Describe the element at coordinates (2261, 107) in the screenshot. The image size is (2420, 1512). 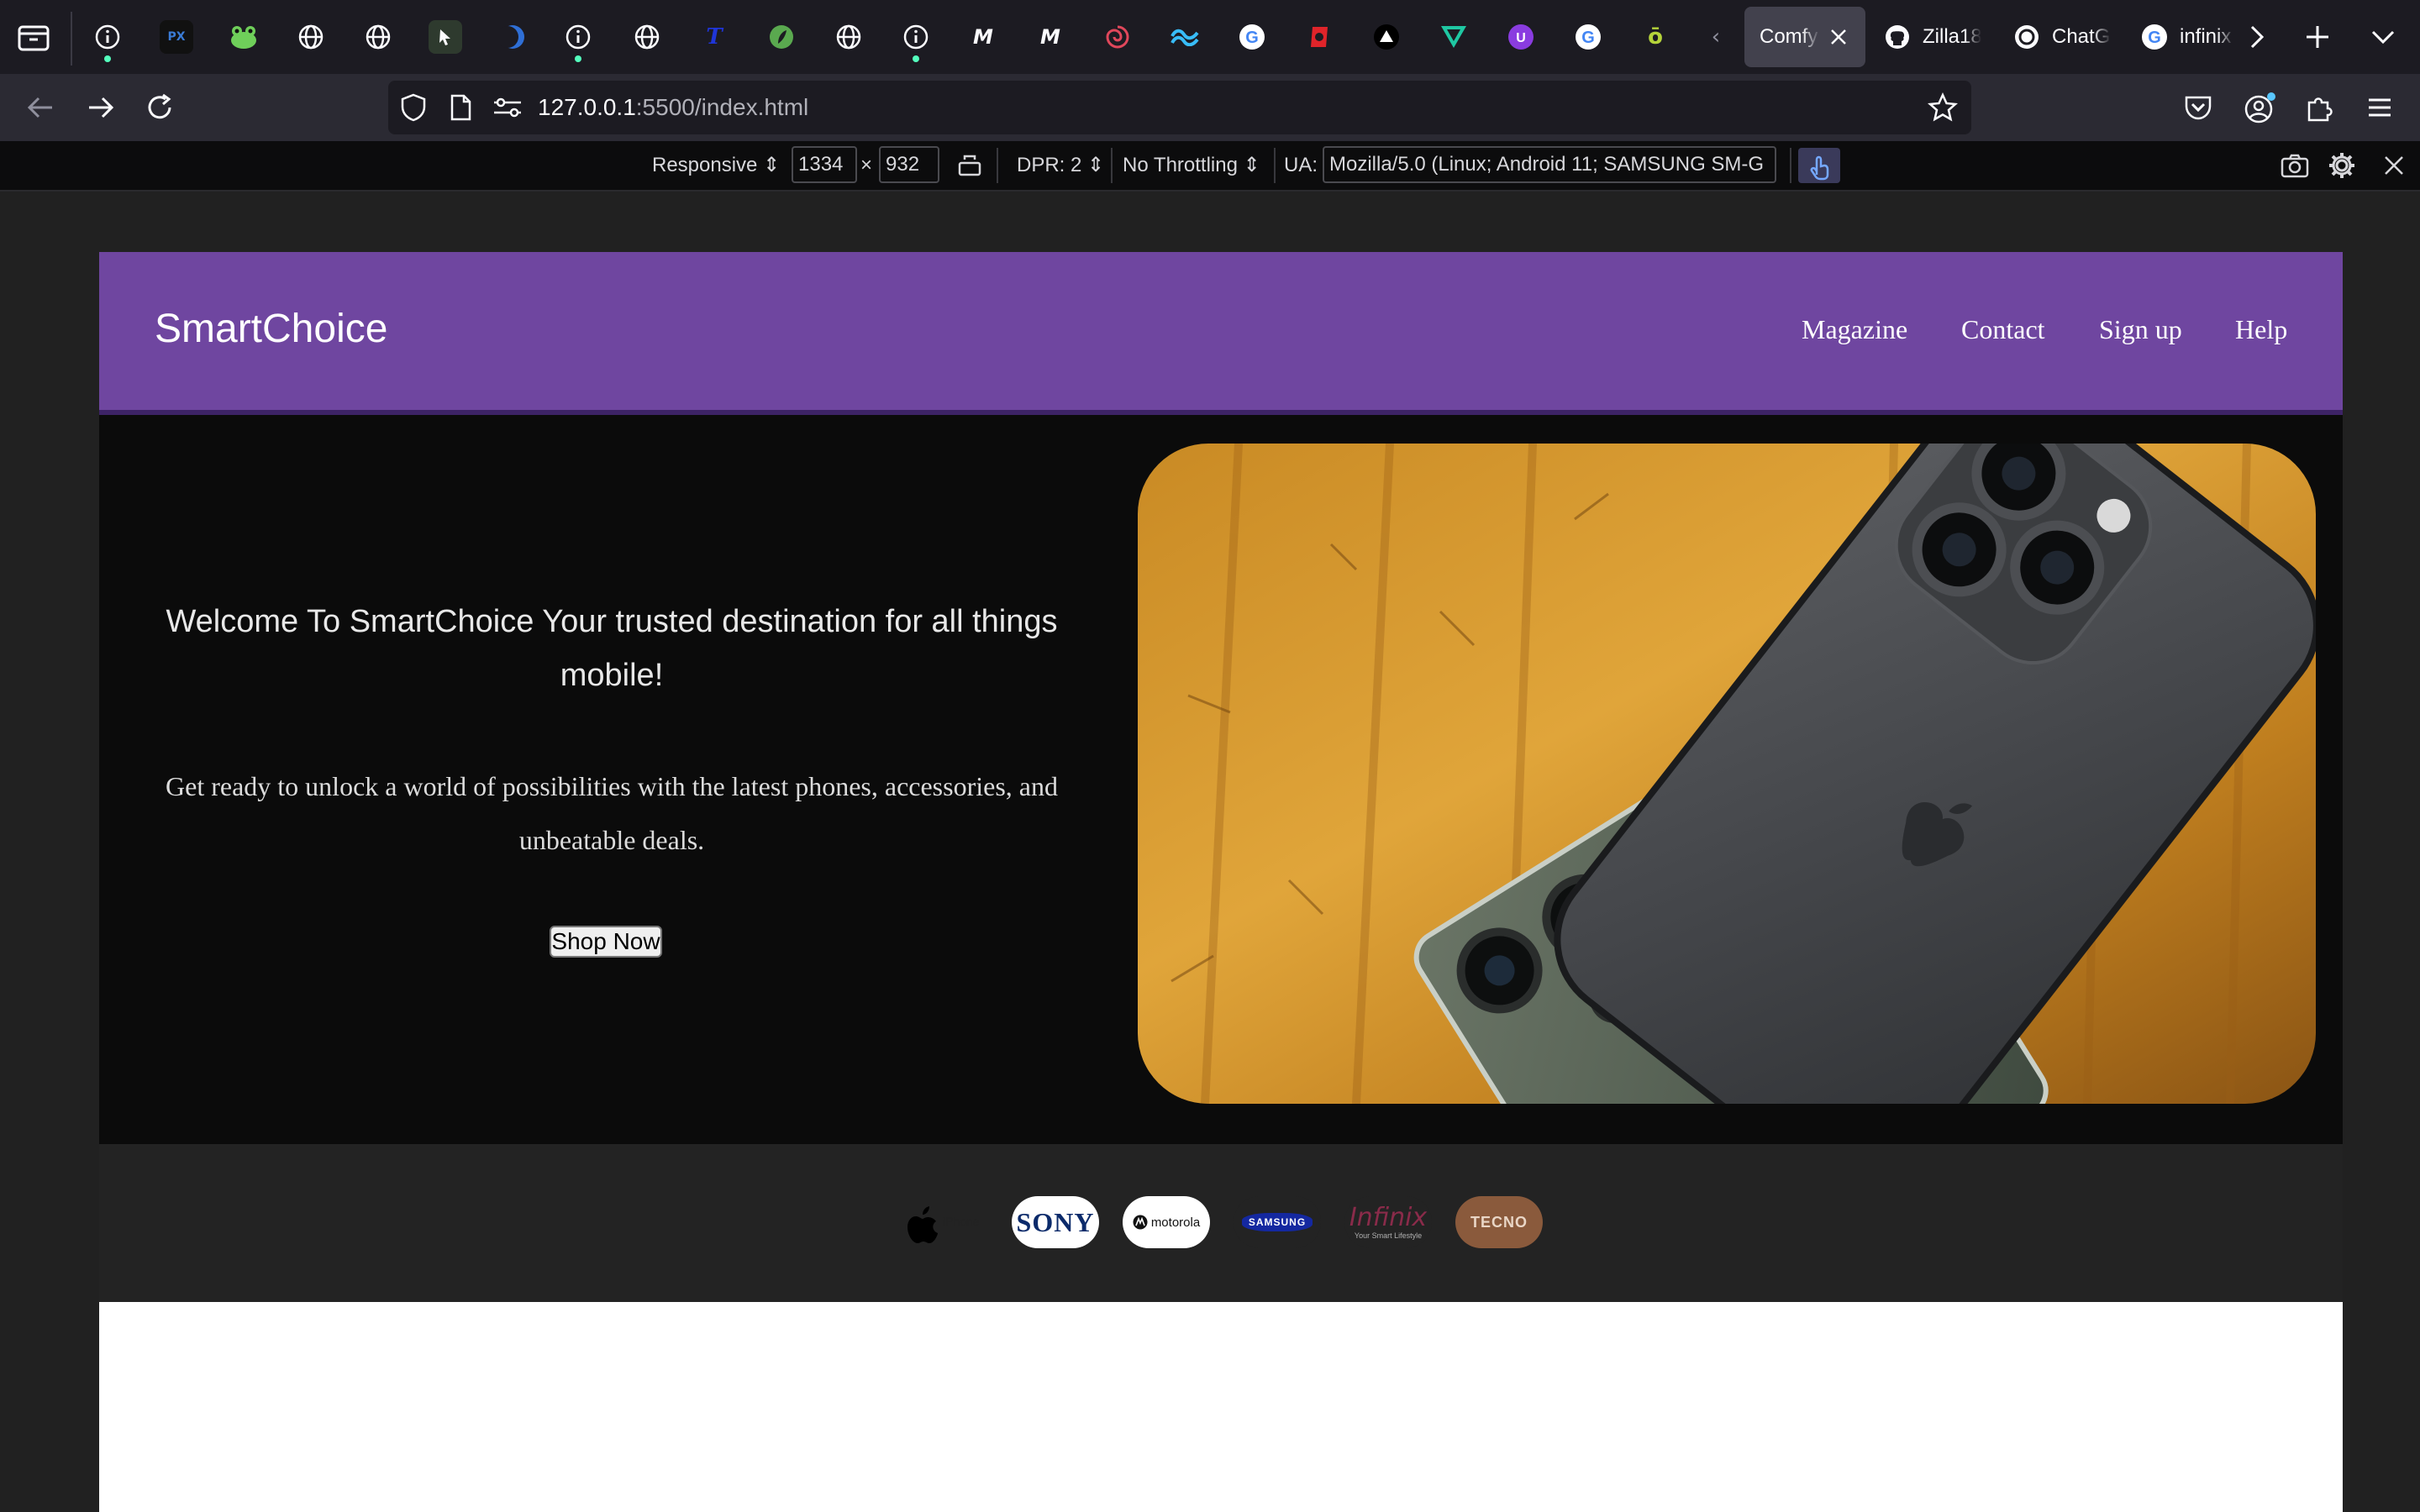
I see `account-icon` at that location.